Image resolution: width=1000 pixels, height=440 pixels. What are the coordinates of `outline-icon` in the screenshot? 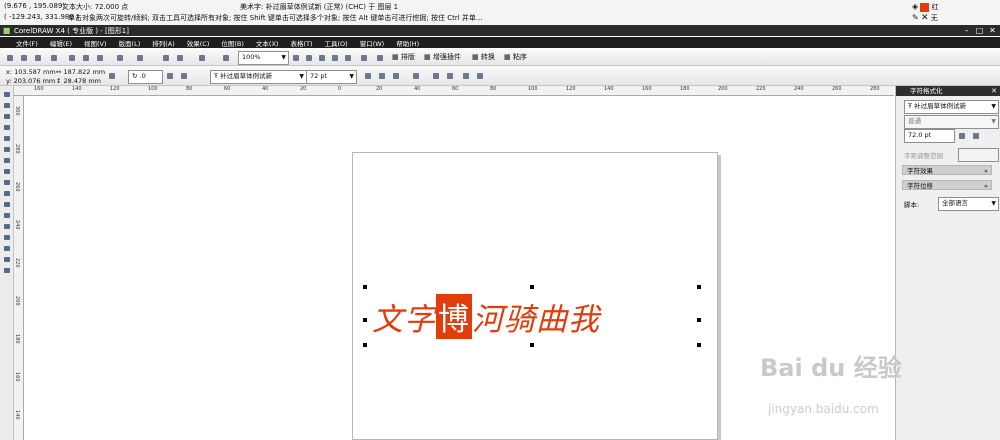 It's located at (7, 248).